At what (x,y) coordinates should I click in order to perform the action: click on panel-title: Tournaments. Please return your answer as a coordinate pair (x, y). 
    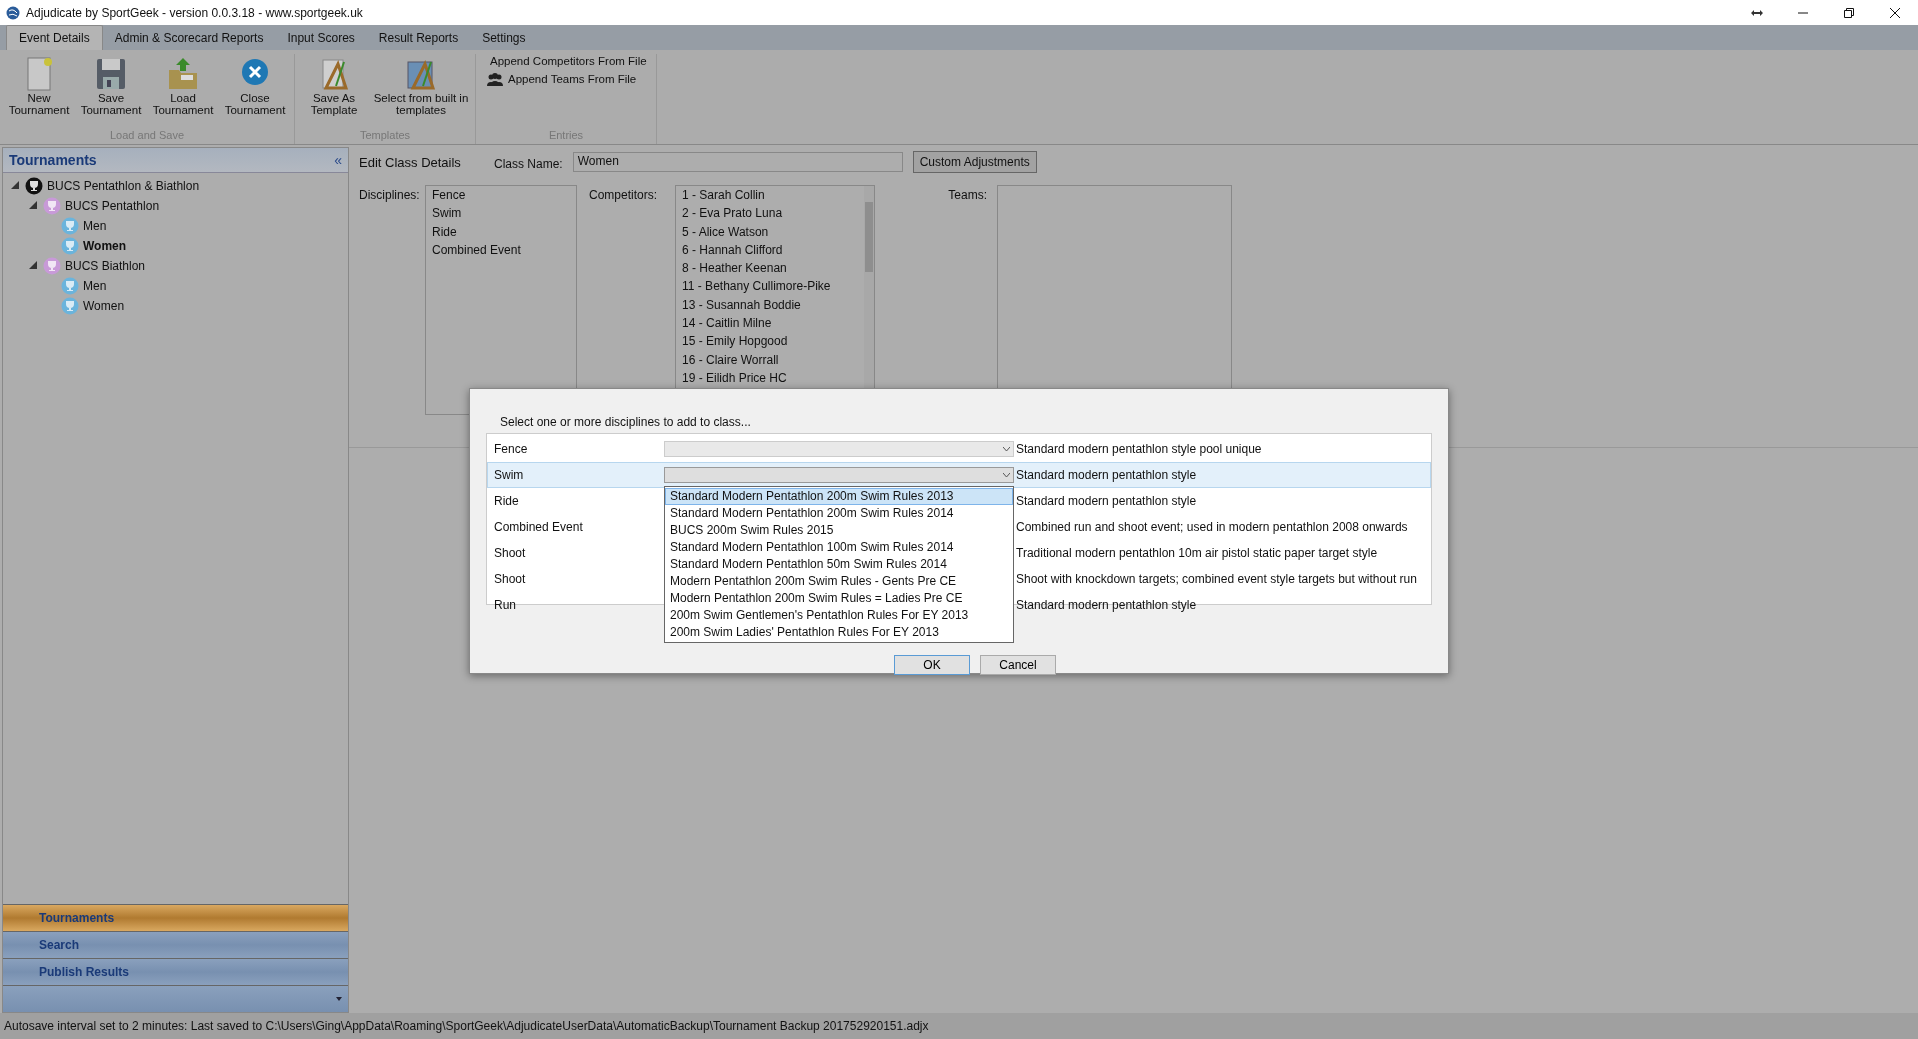
    Looking at the image, I should click on (53, 160).